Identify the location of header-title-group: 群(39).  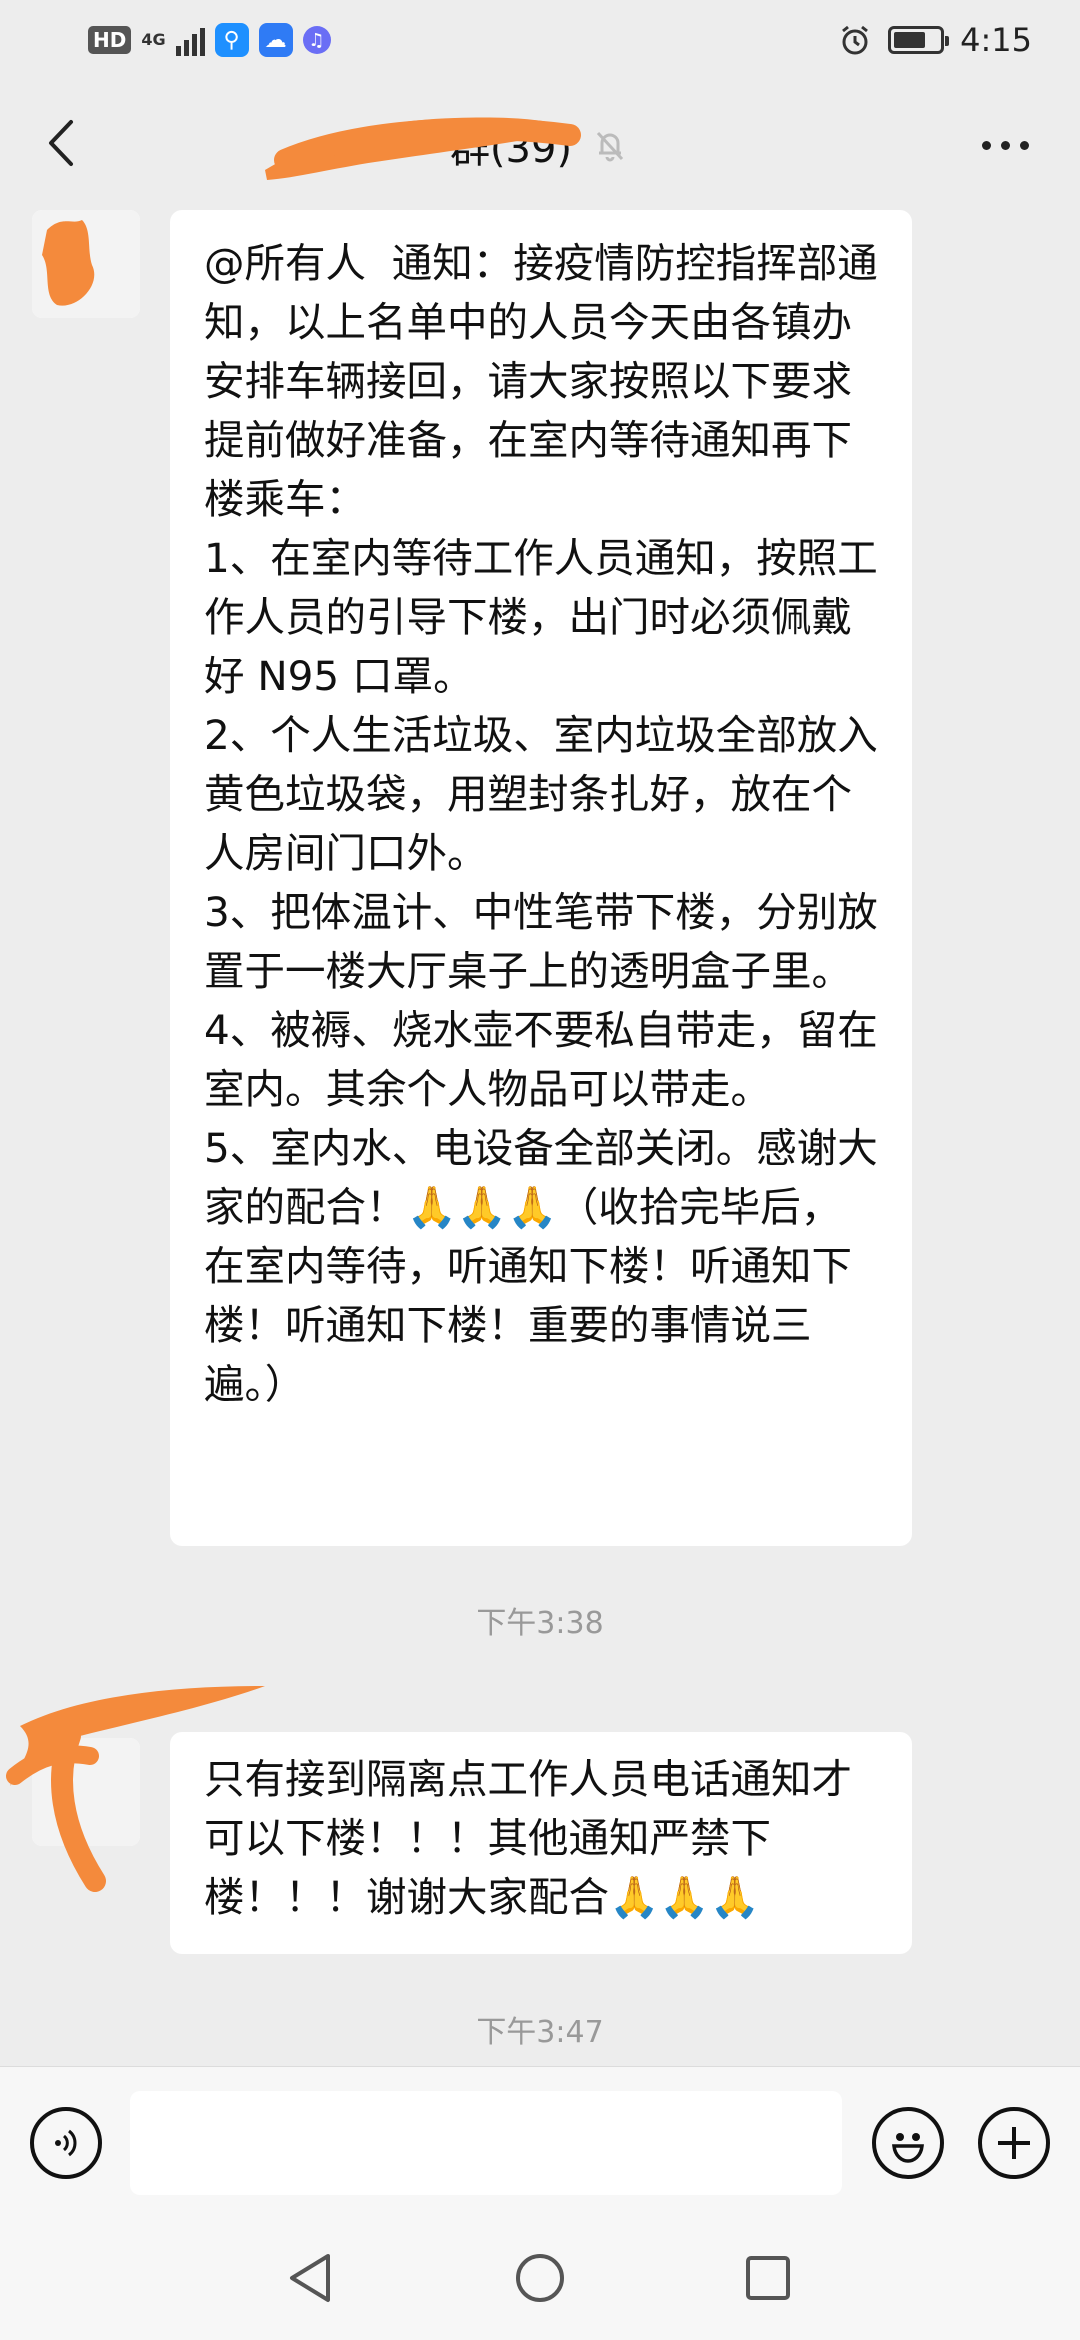
(540, 145).